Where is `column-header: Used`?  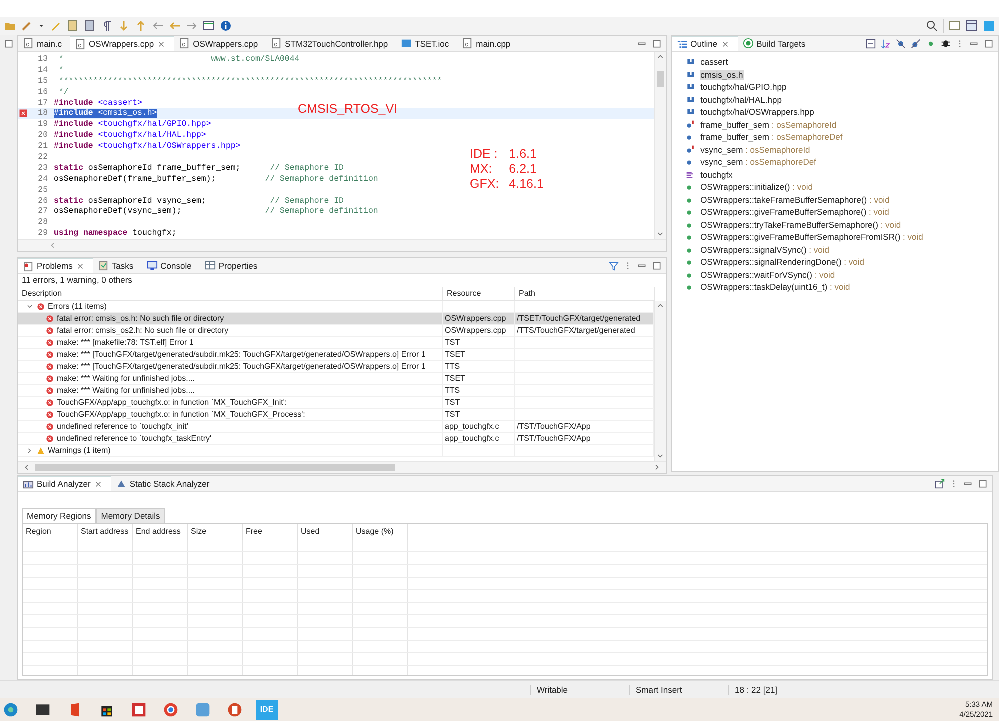
column-header: Used is located at coordinates (325, 532).